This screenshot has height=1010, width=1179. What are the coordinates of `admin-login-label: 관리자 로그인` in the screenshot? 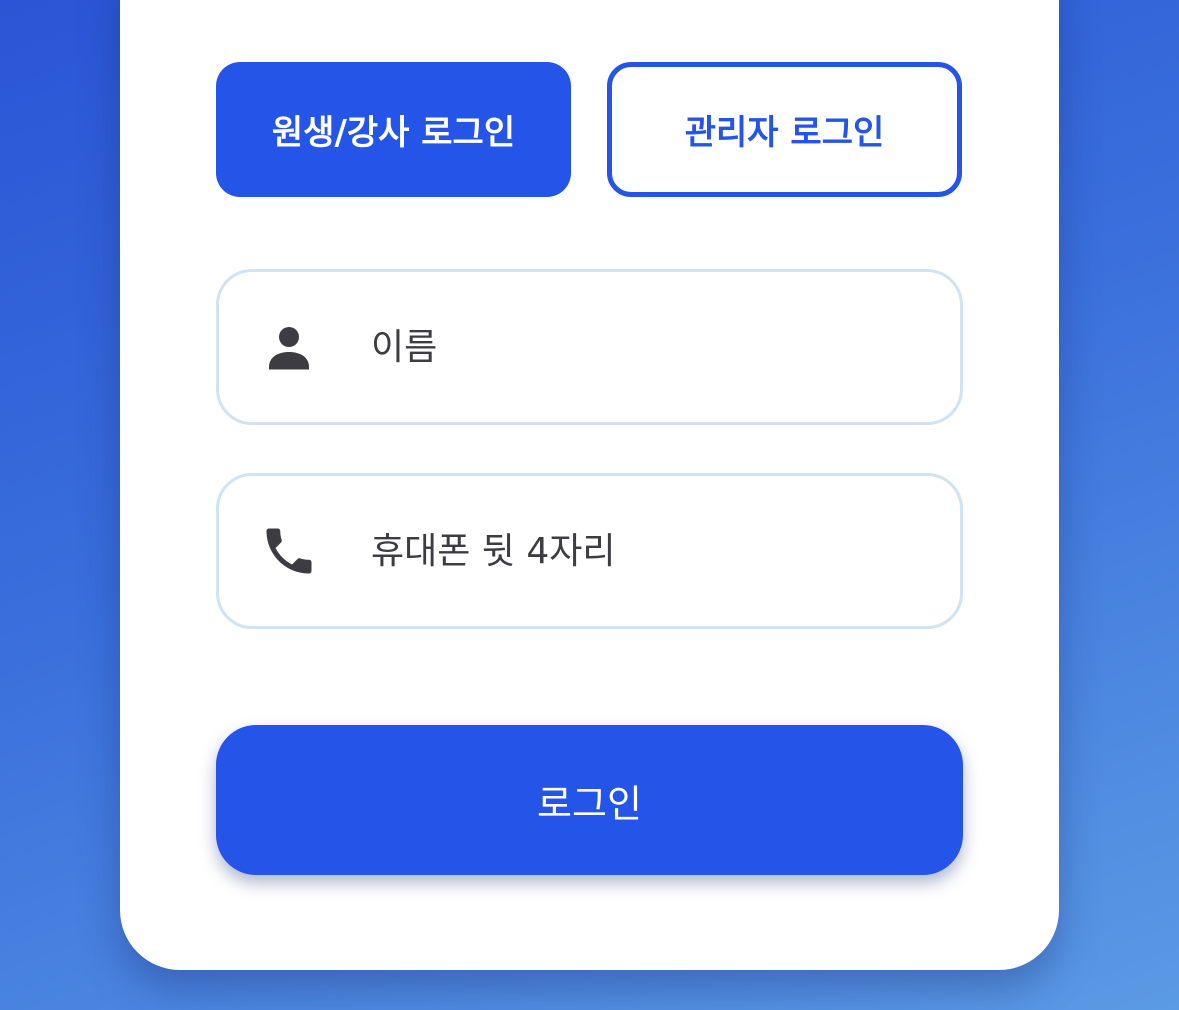 It's located at (784, 133).